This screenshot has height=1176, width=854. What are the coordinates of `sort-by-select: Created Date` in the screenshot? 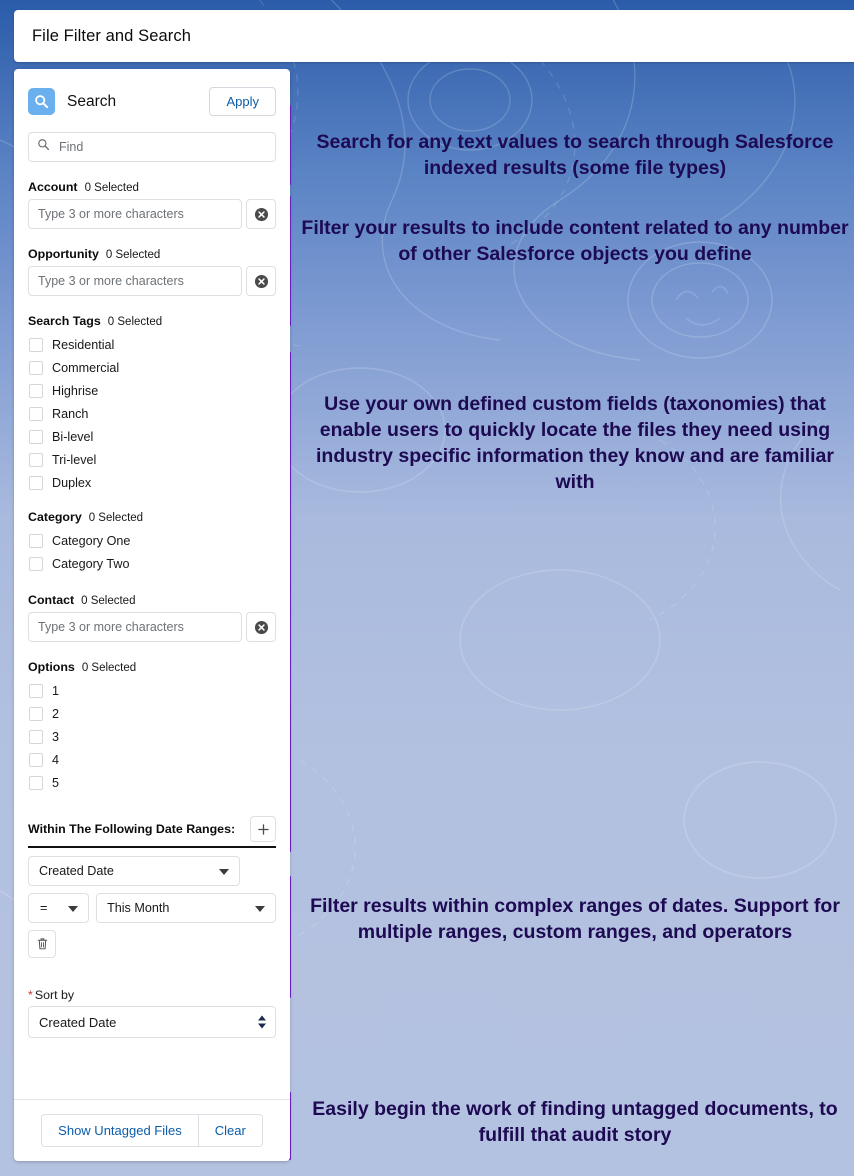 It's located at (152, 1022).